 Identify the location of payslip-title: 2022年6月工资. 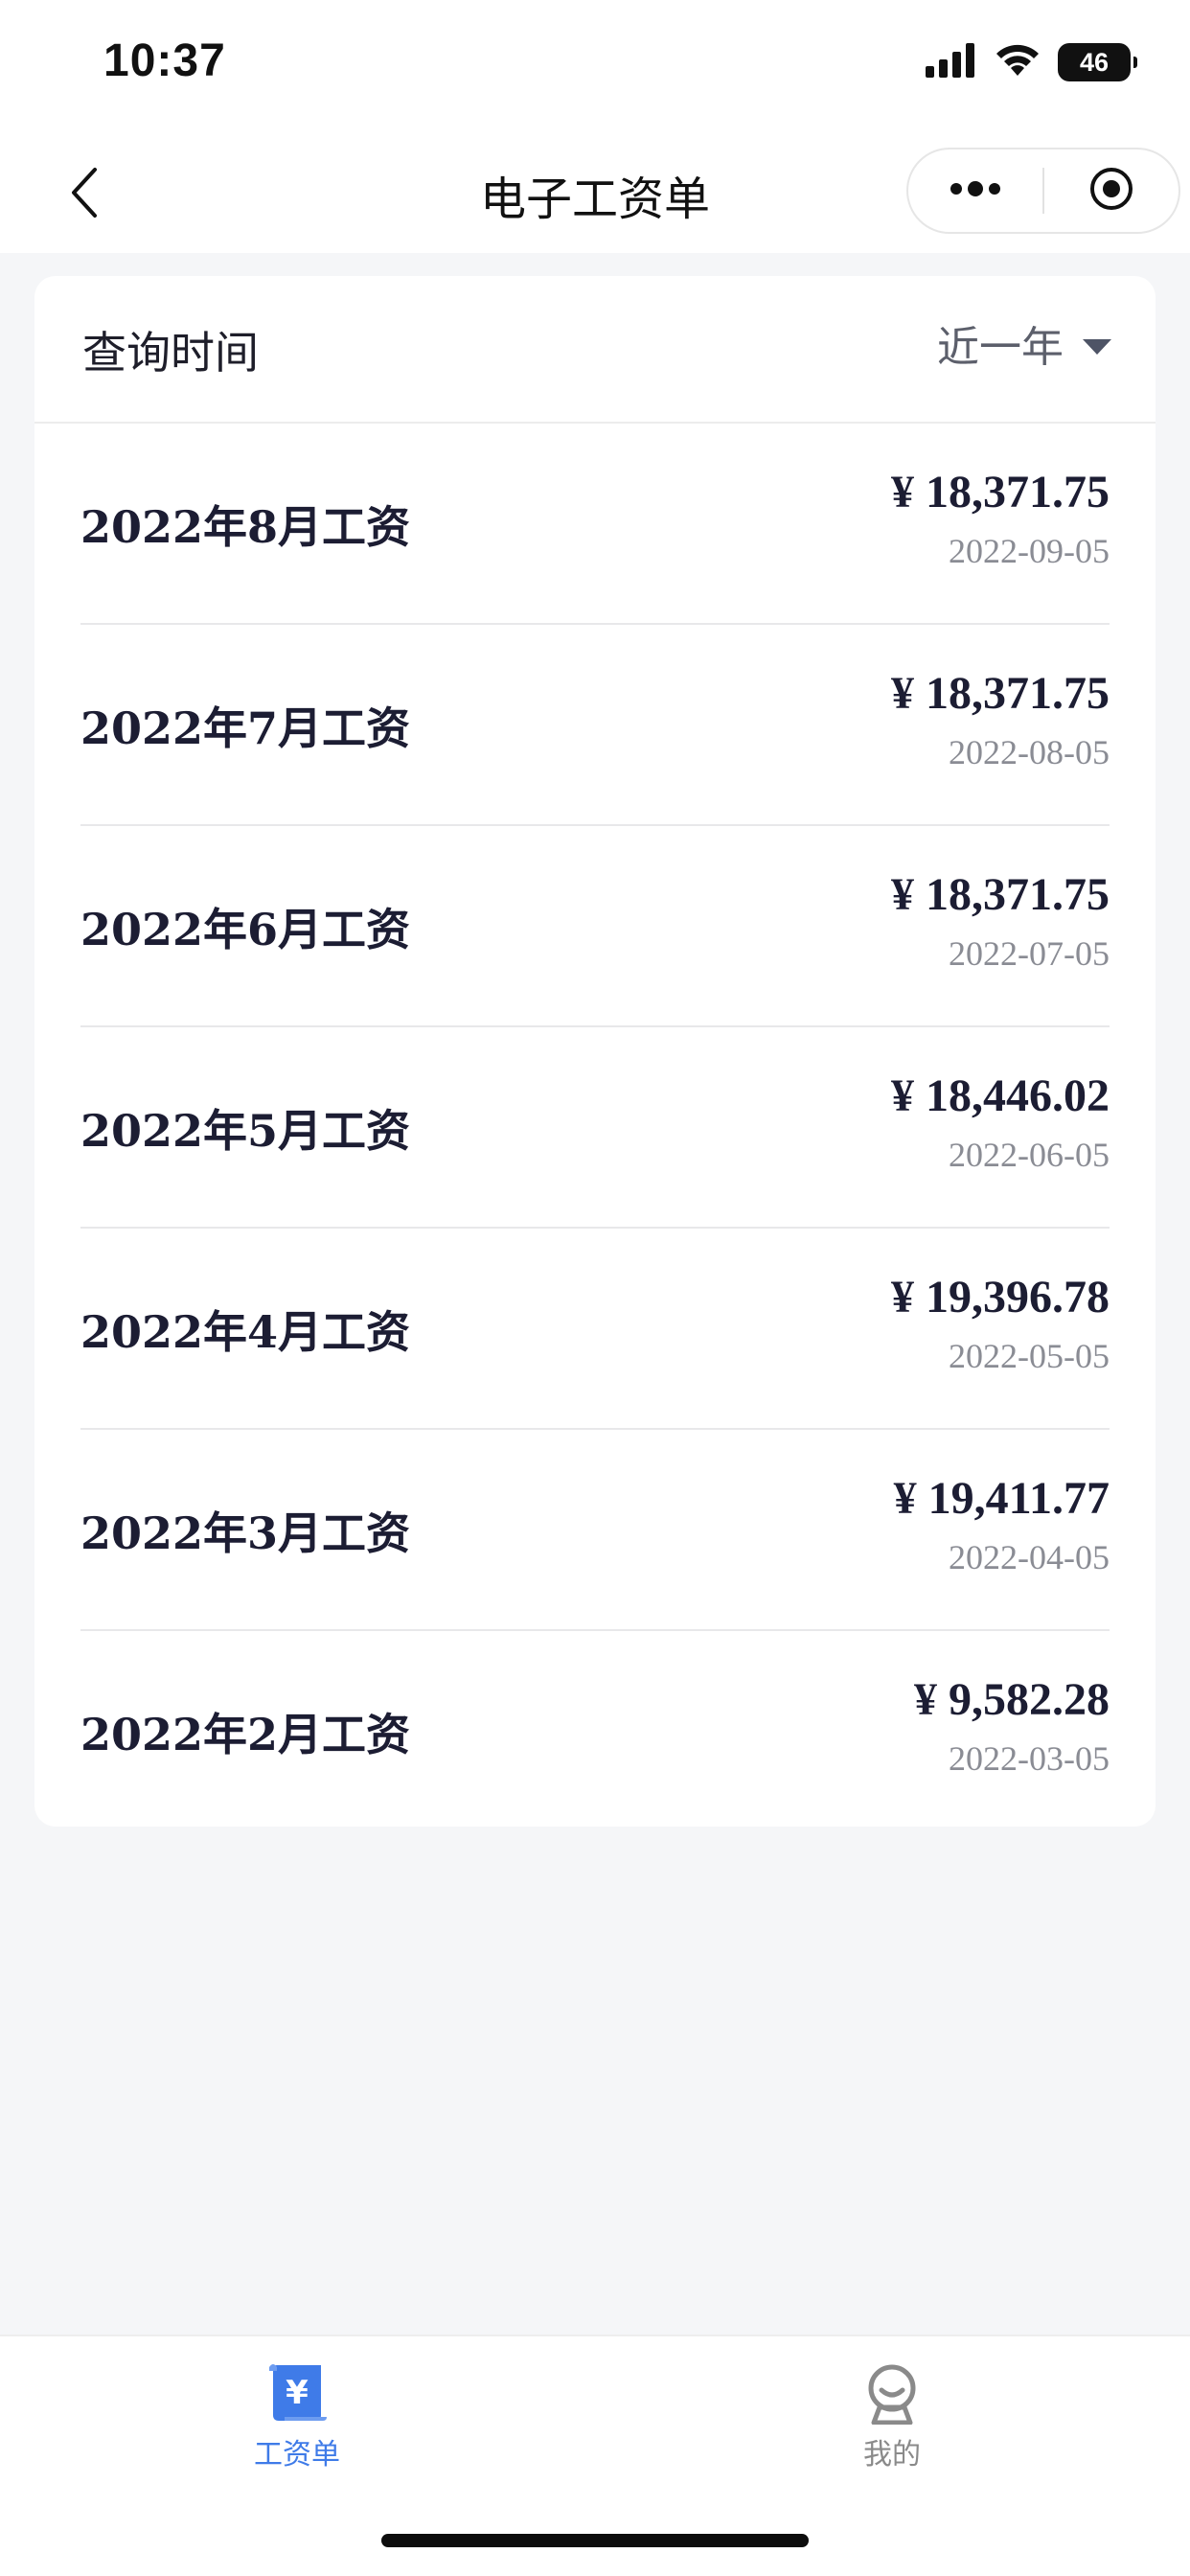
(246, 929).